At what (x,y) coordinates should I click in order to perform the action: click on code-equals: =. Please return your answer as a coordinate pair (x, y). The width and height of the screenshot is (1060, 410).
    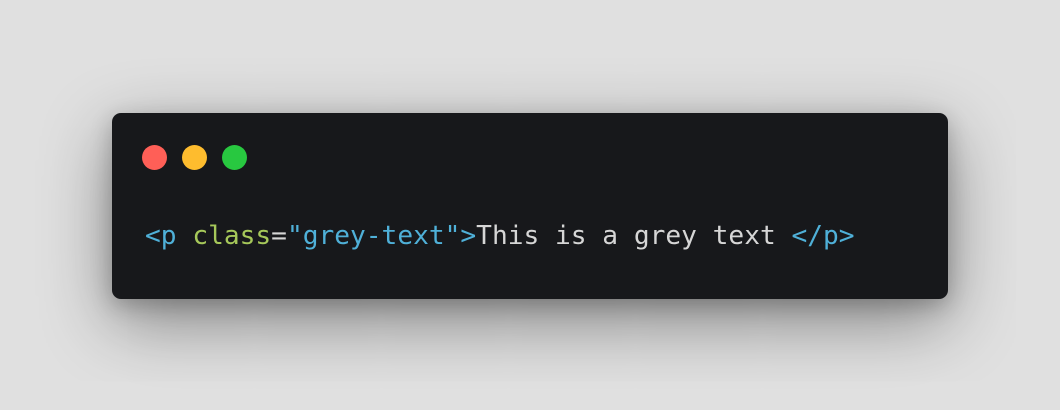
    Looking at the image, I should click on (279, 236).